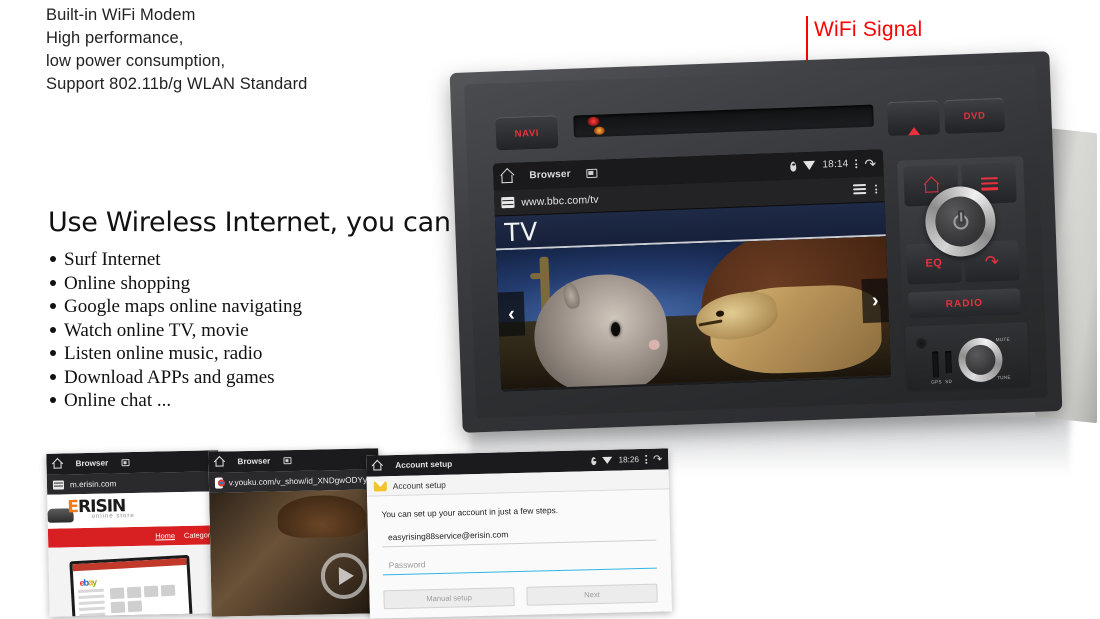 The width and height of the screenshot is (1100, 619). I want to click on list-item-label: Online shopping, so click(127, 283).